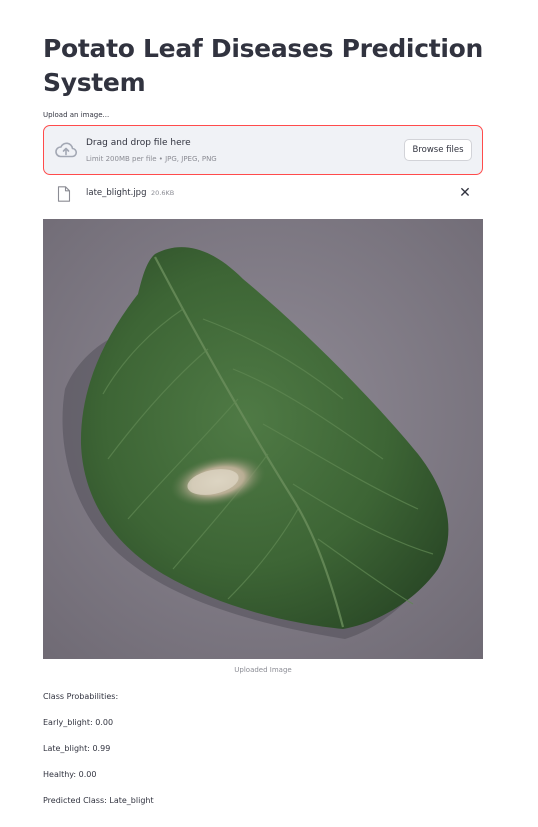  Describe the element at coordinates (81, 696) in the screenshot. I see `class-probabilities-heading: Class Probabilities:` at that location.